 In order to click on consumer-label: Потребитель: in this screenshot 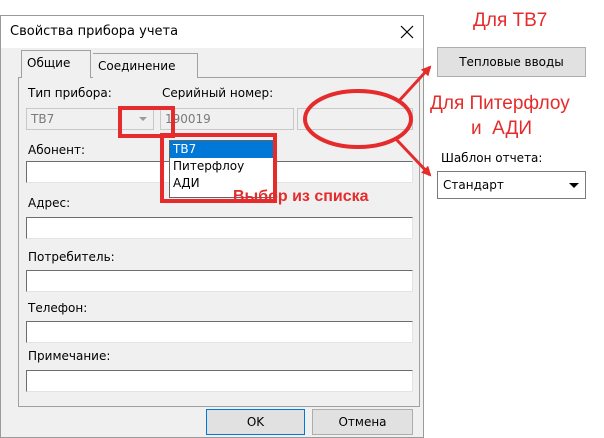, I will do `click(71, 257)`.